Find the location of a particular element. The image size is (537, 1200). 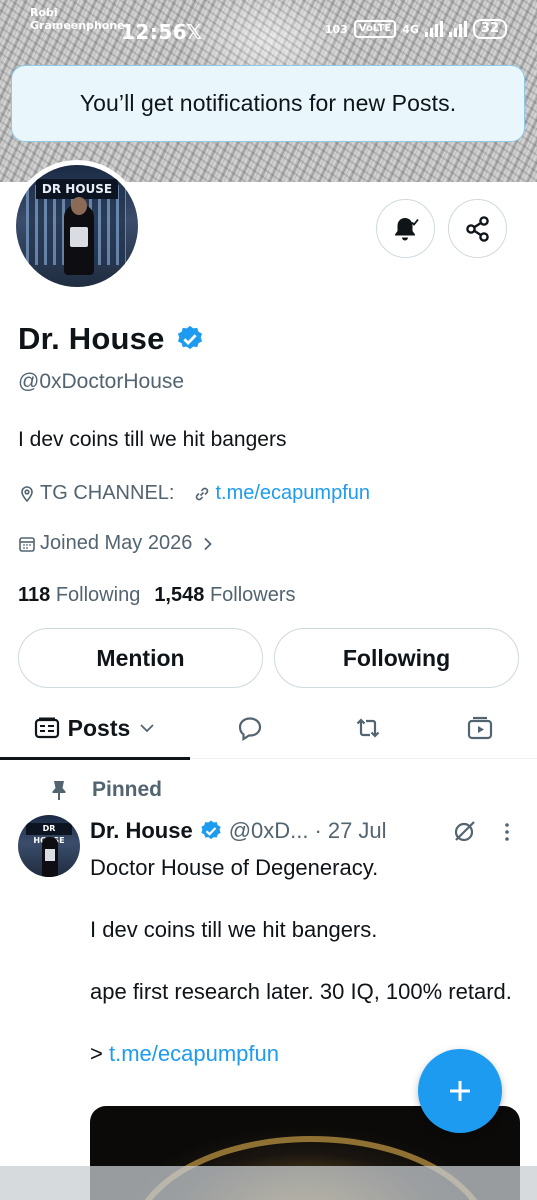

share-icon is located at coordinates (477, 228).